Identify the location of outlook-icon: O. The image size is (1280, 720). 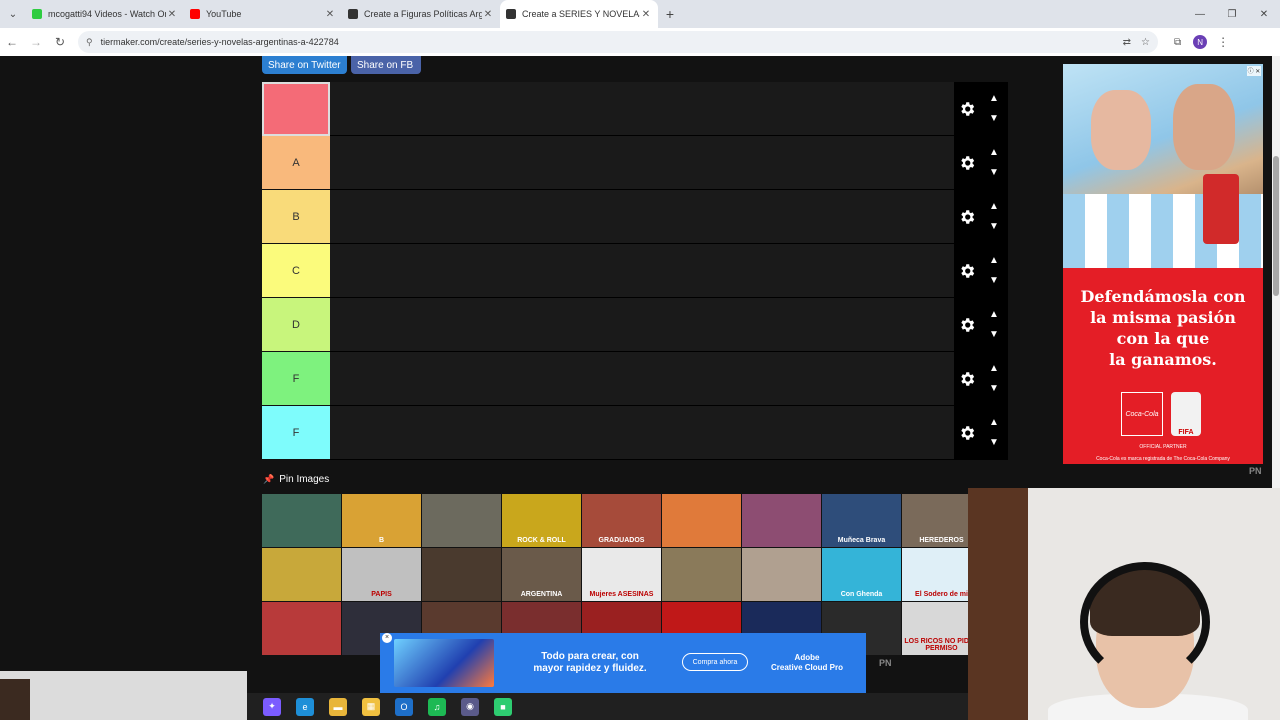
(404, 706).